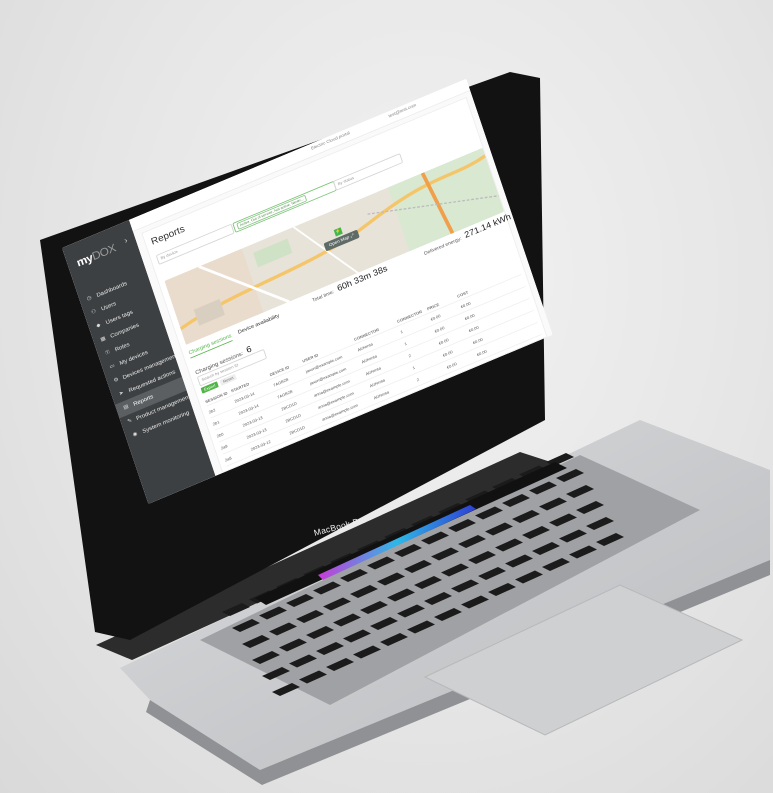 Image resolution: width=773 pixels, height=793 pixels. What do you see at coordinates (94, 312) in the screenshot?
I see `users-icon: ⚇` at bounding box center [94, 312].